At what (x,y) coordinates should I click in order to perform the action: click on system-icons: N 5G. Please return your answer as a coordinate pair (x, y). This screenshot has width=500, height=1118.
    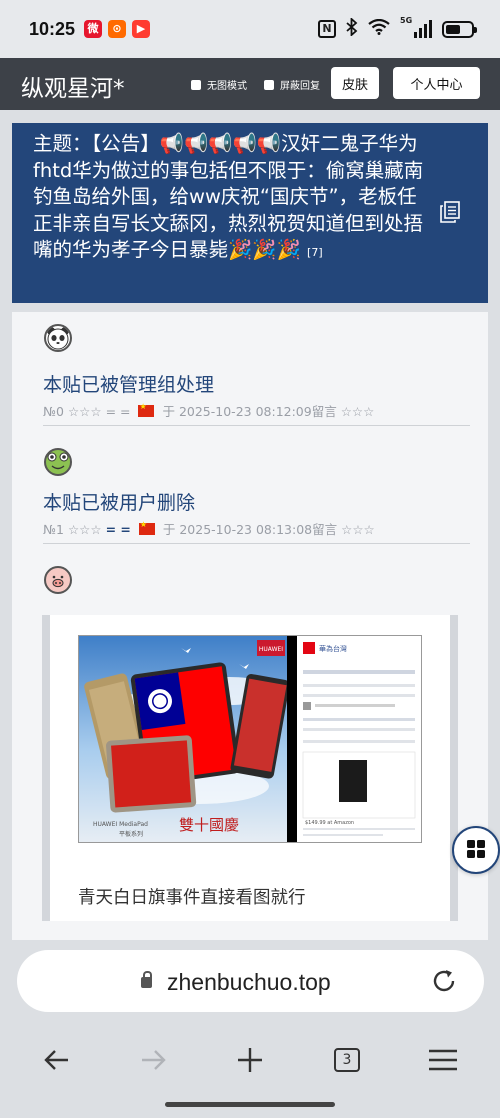
    Looking at the image, I should click on (397, 28).